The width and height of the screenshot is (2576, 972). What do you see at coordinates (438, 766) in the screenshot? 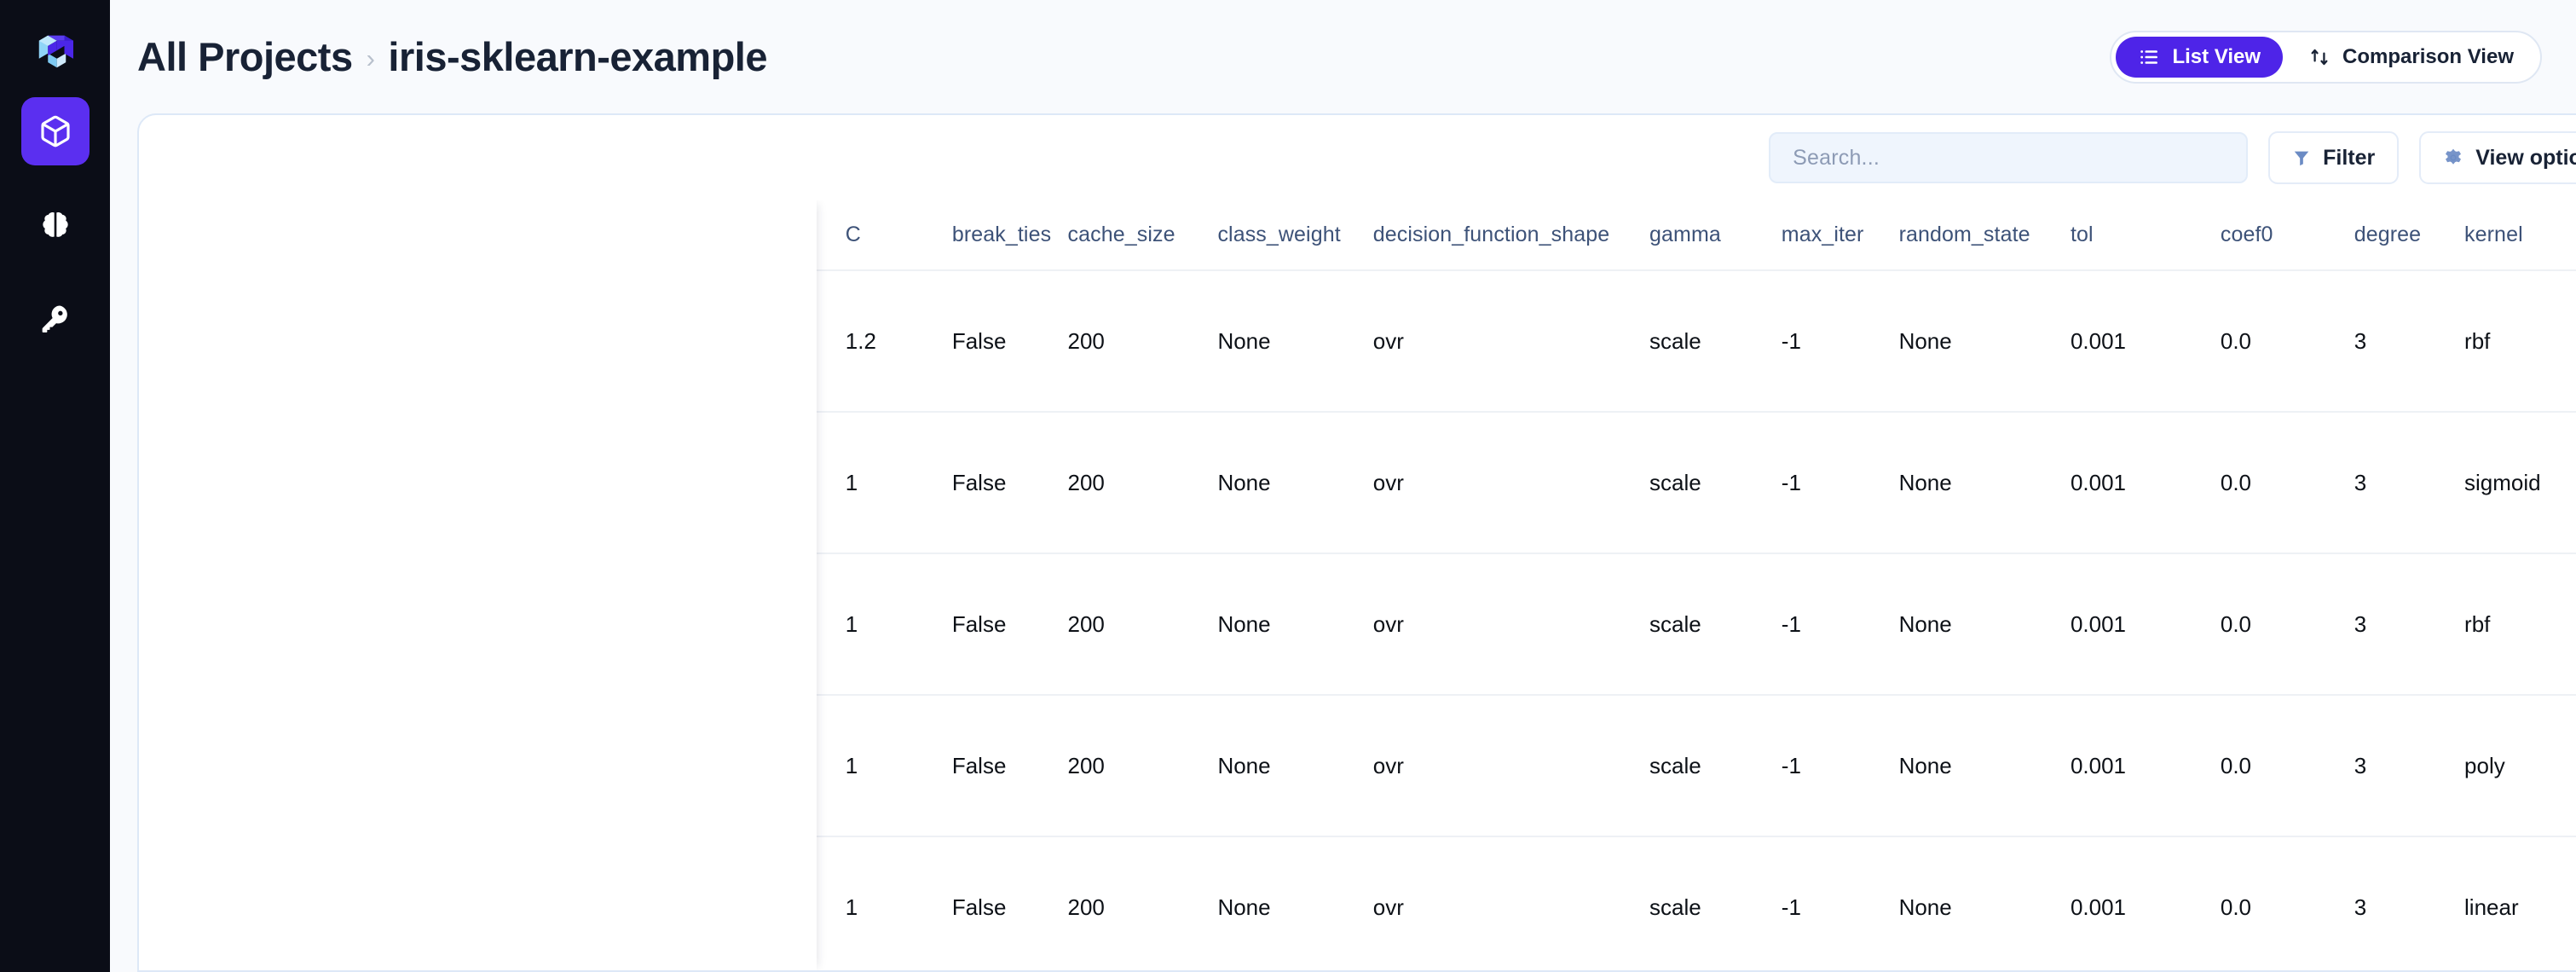
I see `run-name-cell: svm-model-2 Ttfy-seed` at bounding box center [438, 766].